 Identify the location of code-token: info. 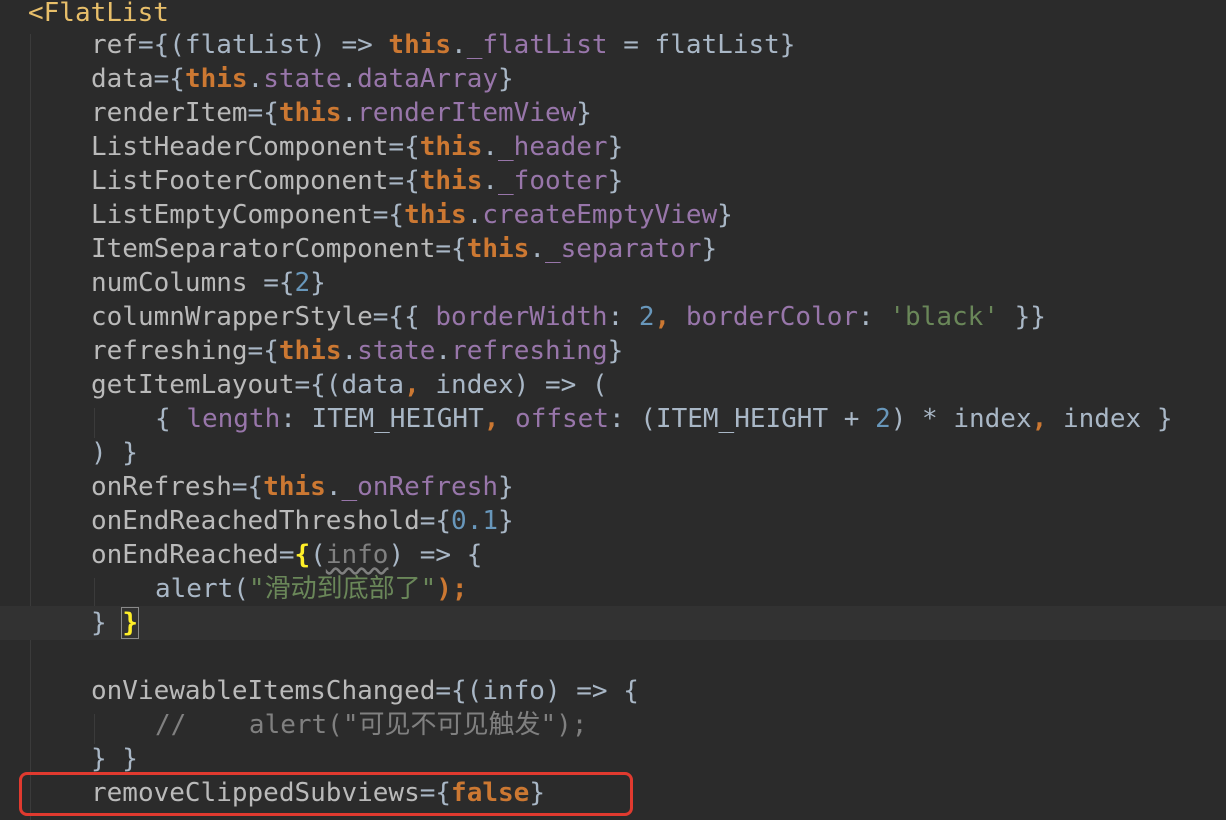
(357, 555).